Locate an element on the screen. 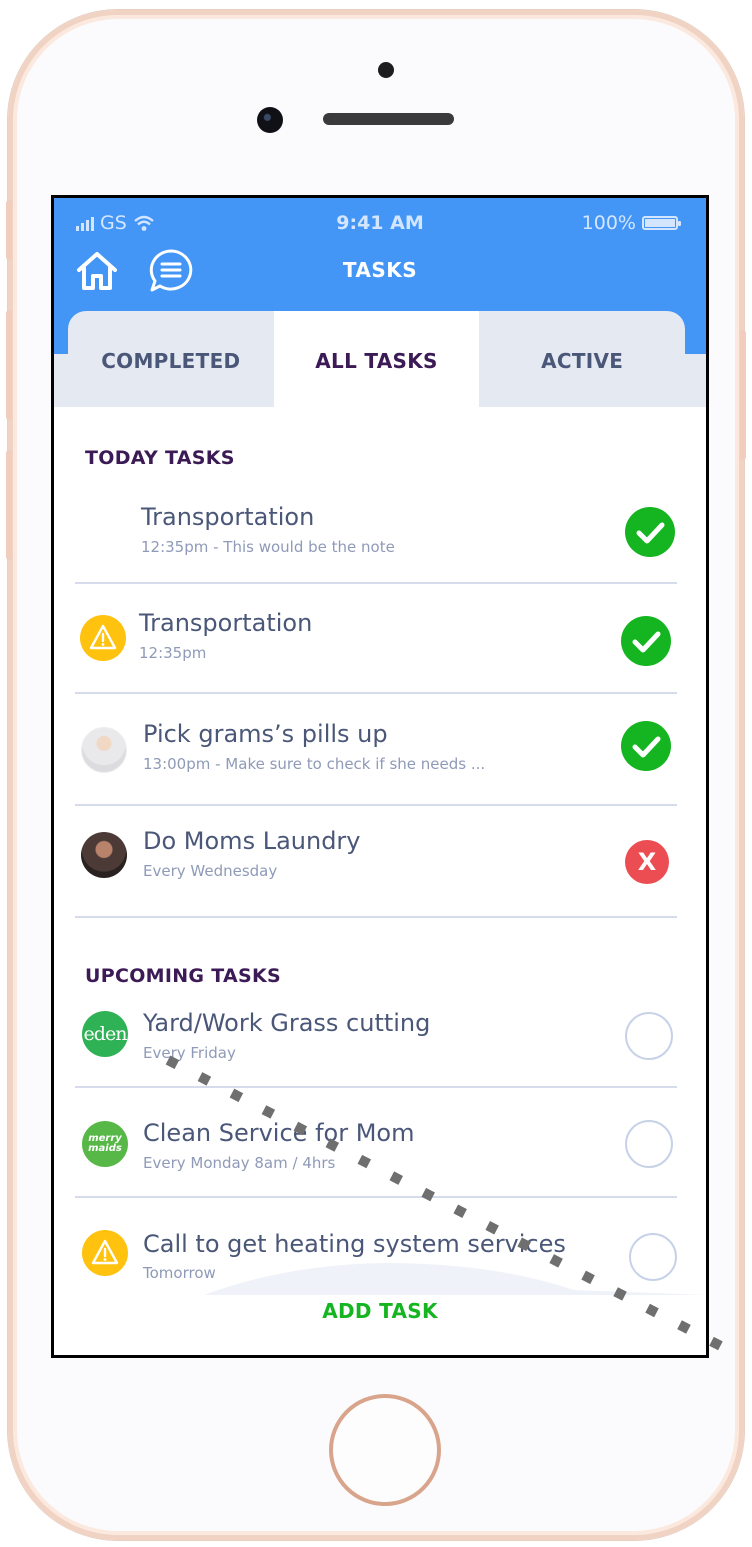 The height and width of the screenshot is (1547, 752). tab-bar: COMPLETED ALL TASKS ACTIVE is located at coordinates (376, 359).